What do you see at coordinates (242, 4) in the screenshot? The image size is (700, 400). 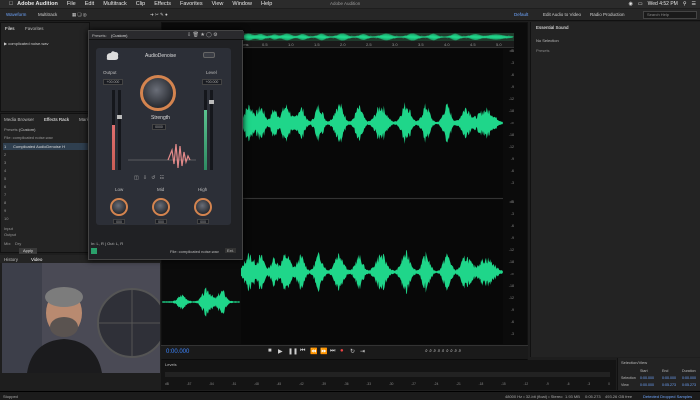 I see `menu-window: Window` at bounding box center [242, 4].